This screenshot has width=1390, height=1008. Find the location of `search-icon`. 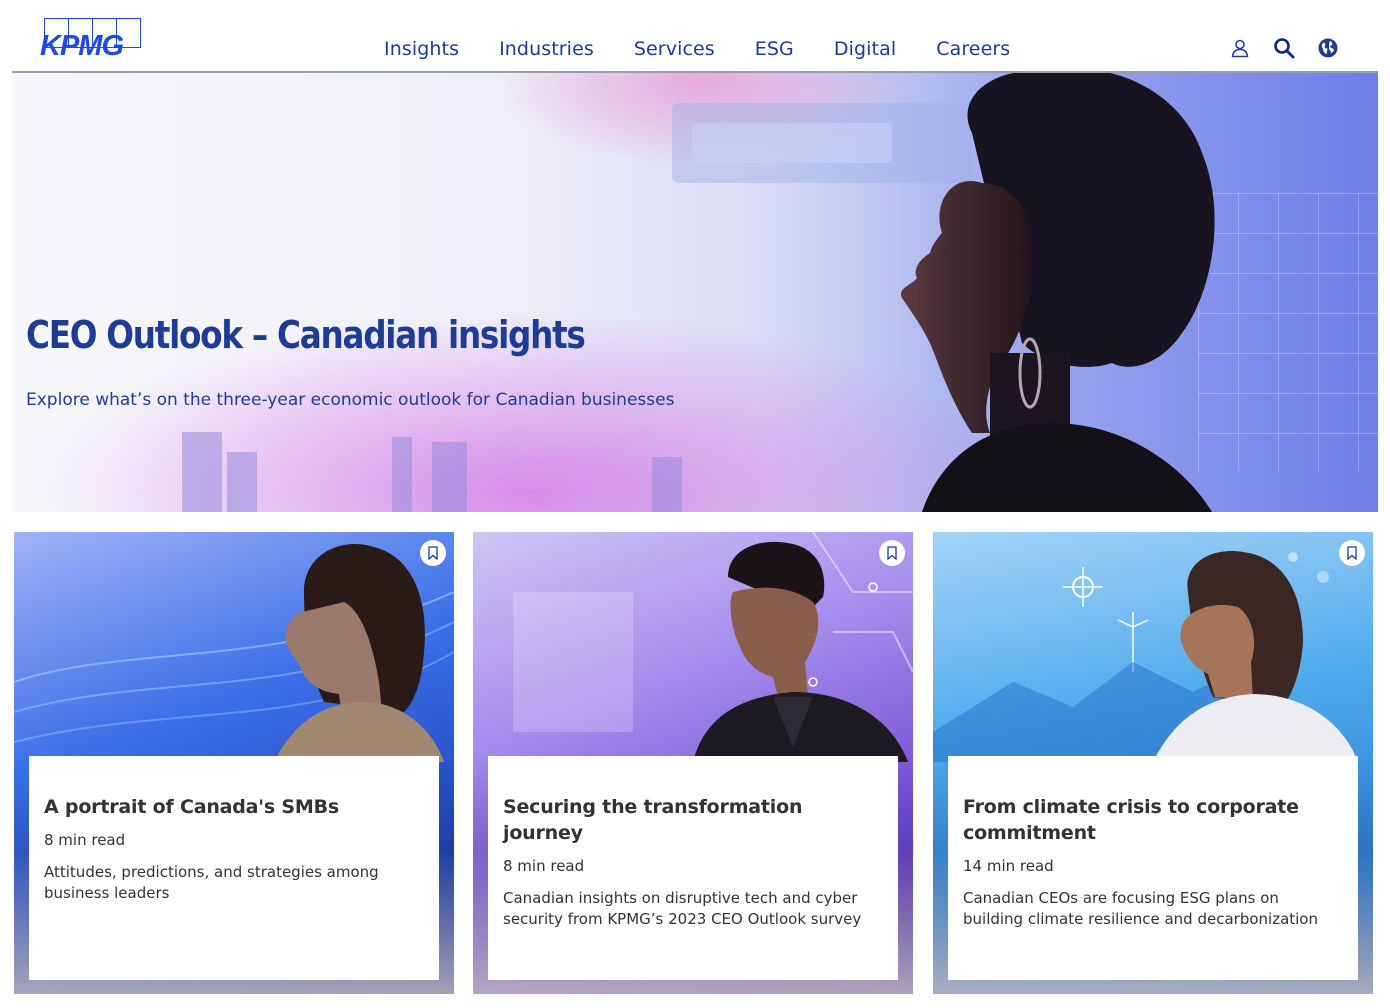

search-icon is located at coordinates (1284, 48).